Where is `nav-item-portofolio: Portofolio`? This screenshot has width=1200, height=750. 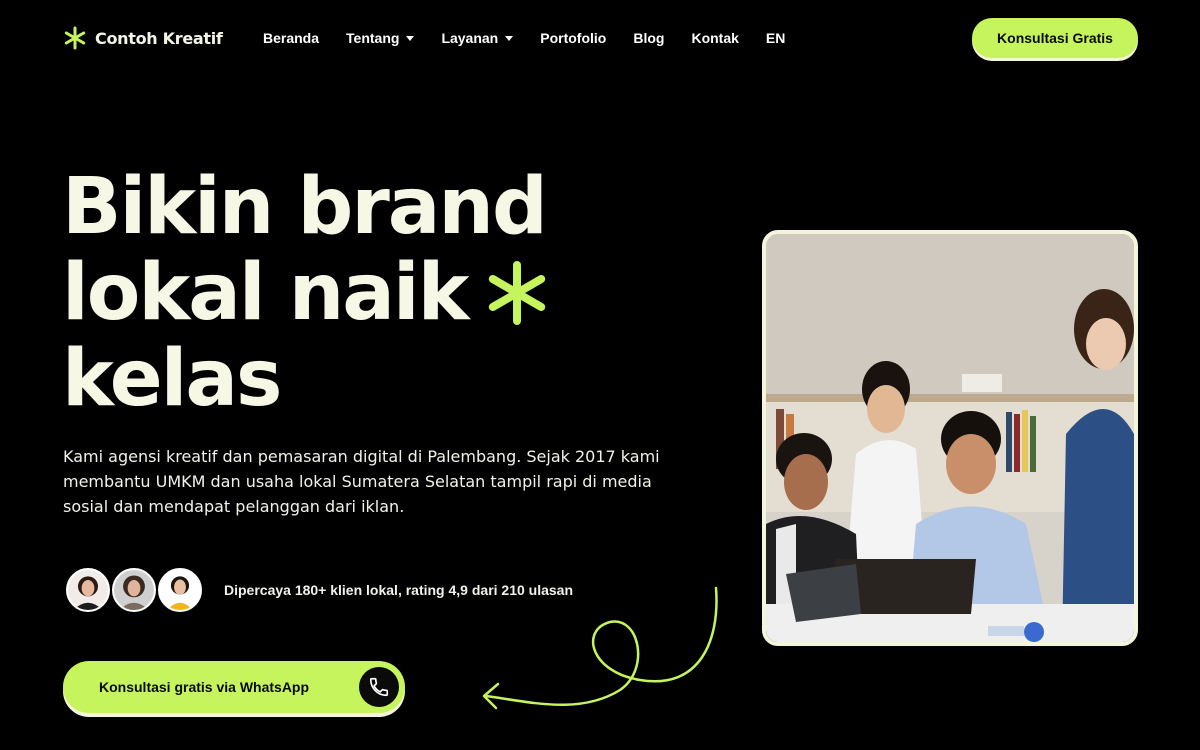 nav-item-portofolio: Portofolio is located at coordinates (573, 38).